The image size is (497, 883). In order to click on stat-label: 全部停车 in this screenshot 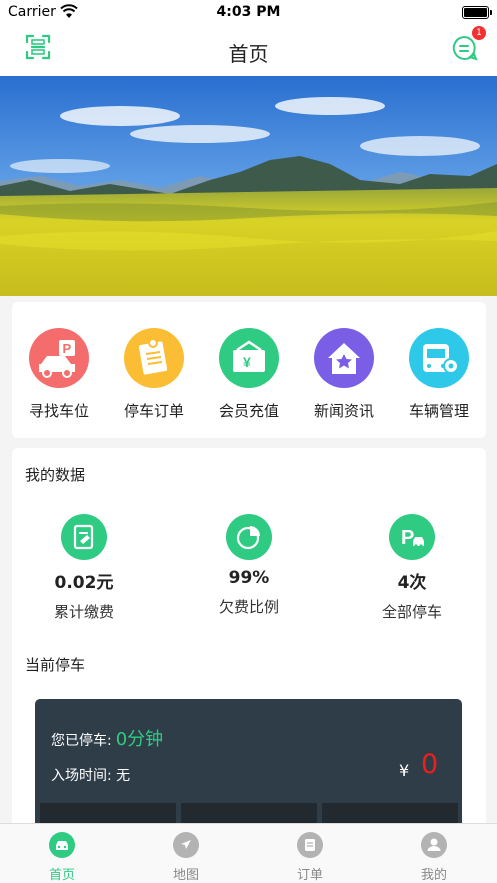, I will do `click(411, 612)`.